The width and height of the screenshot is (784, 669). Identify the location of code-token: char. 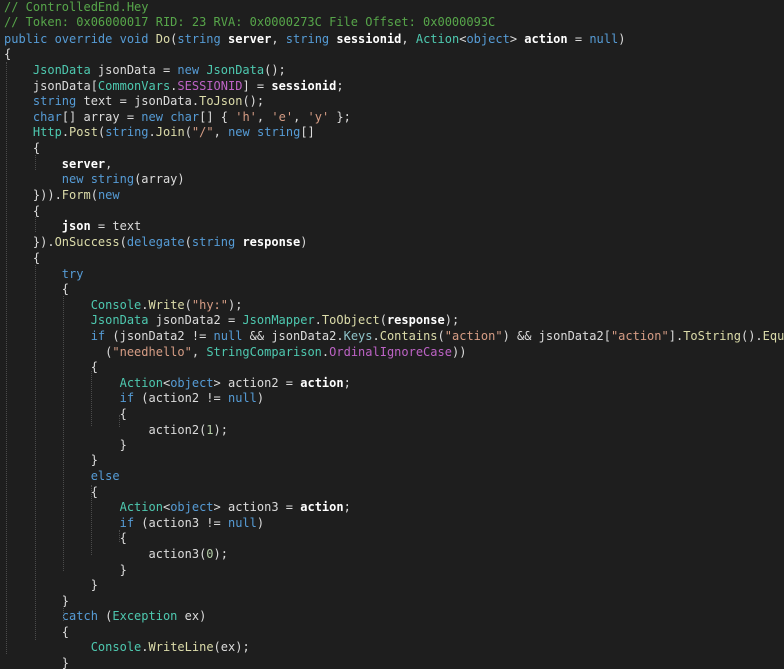
(185, 117).